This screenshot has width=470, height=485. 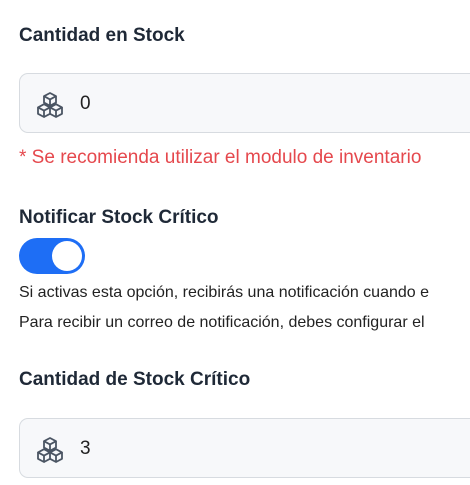 What do you see at coordinates (102, 35) in the screenshot?
I see `stock-quantity-label: Cantidad en Stock` at bounding box center [102, 35].